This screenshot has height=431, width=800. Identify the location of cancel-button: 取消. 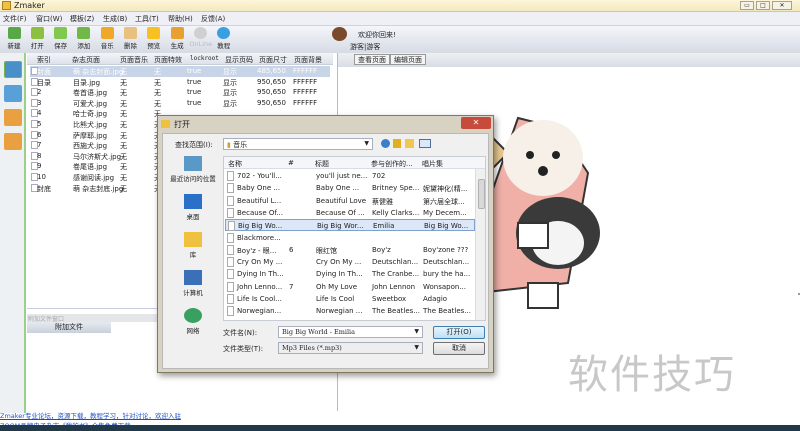
(459, 348).